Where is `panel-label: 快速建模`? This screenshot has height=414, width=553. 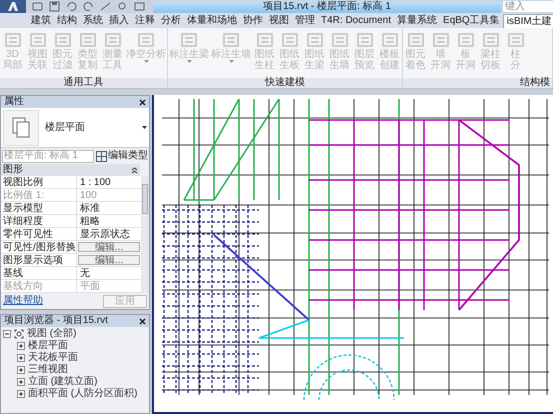 panel-label: 快速建模 is located at coordinates (285, 83).